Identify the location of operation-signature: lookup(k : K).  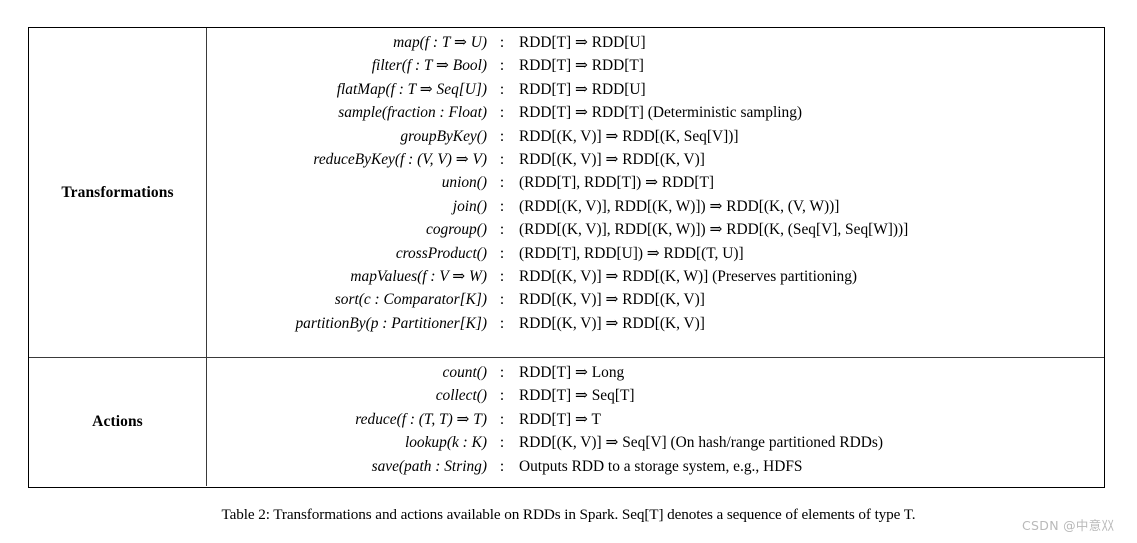
(445, 443).